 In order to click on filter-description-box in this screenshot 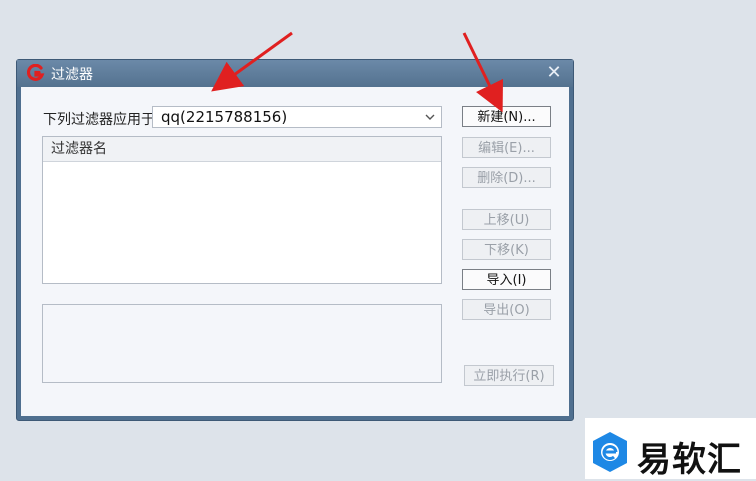, I will do `click(242, 343)`.